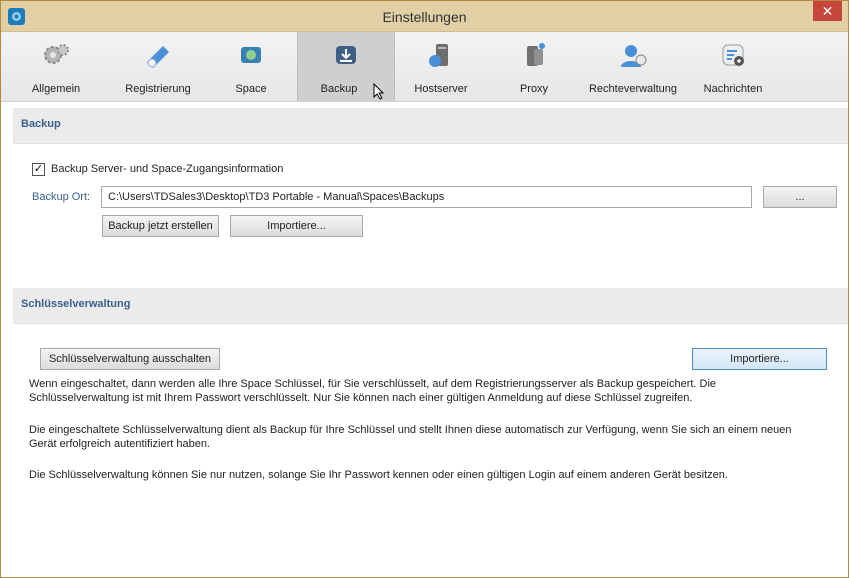 This screenshot has height=578, width=849. I want to click on create-backup-button: Backup jetzt erstellen, so click(160, 226).